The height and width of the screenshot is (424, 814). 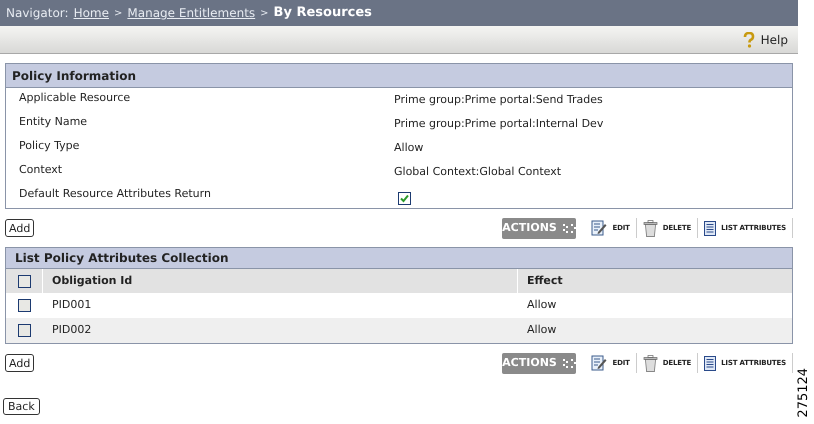 I want to click on field-value: Allow, so click(x=409, y=148).